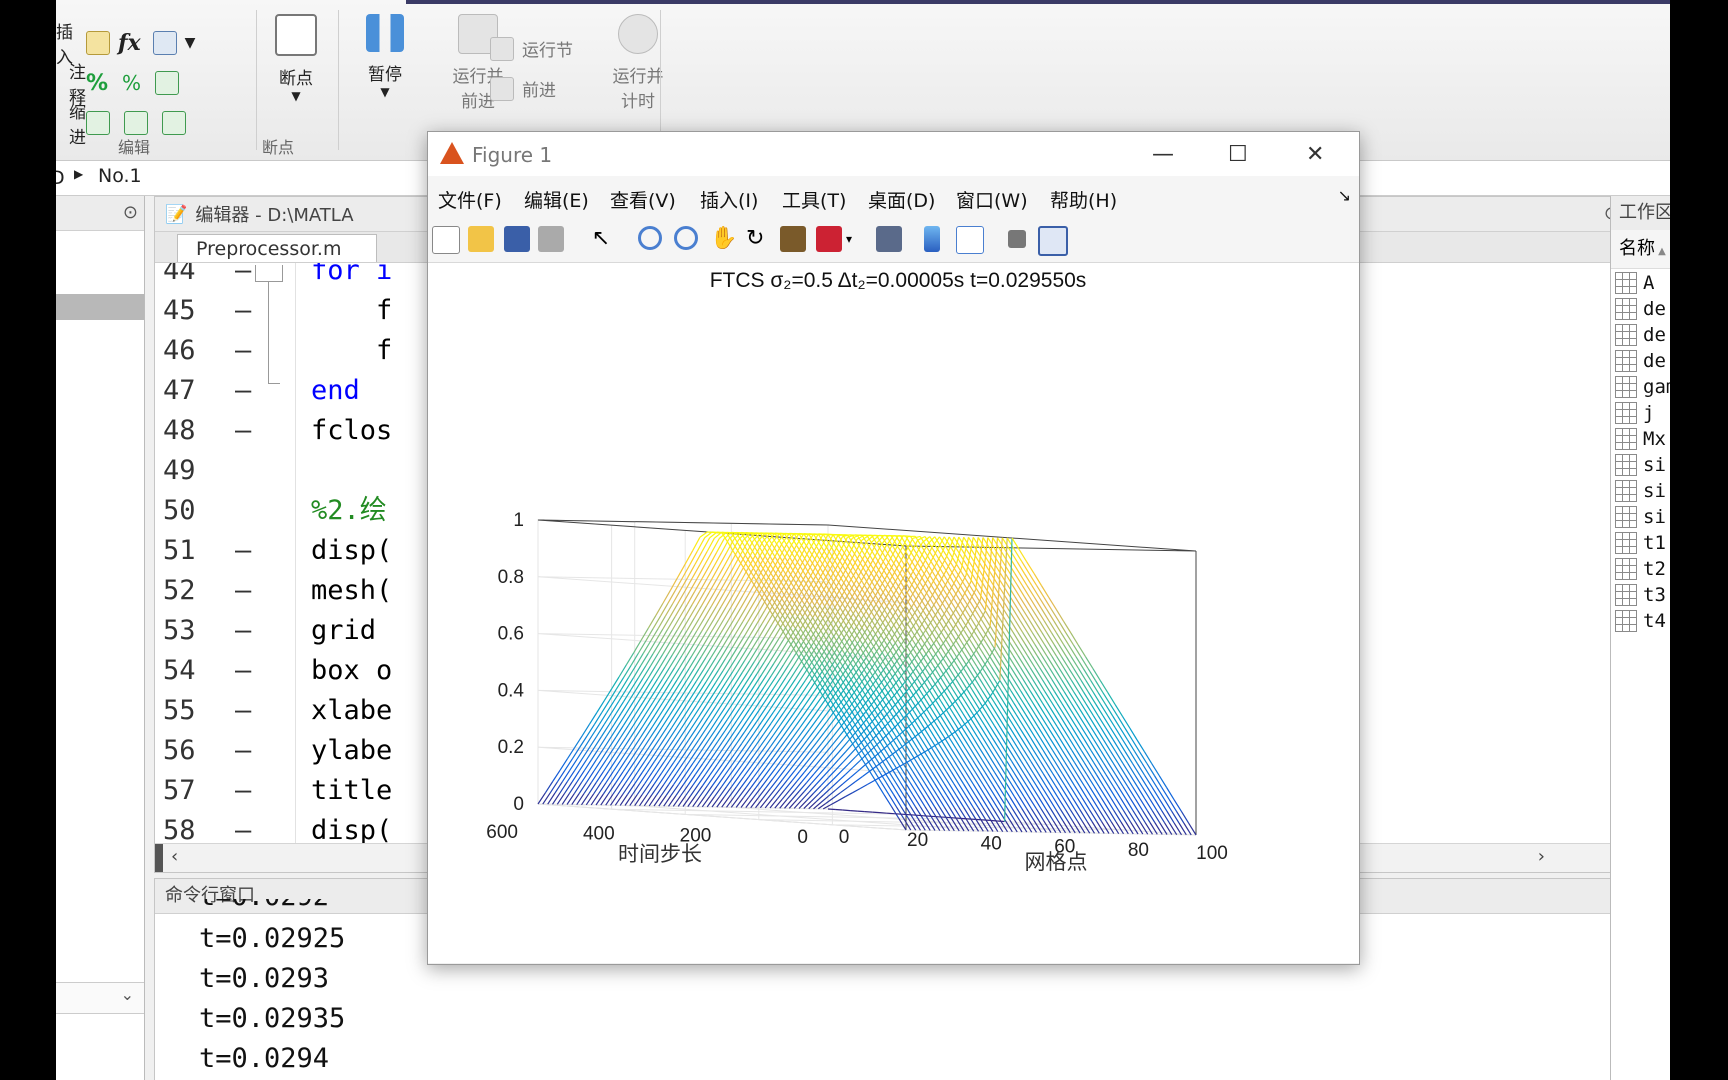 The image size is (1728, 1080). I want to click on menu-window: 窗口(W), so click(992, 199).